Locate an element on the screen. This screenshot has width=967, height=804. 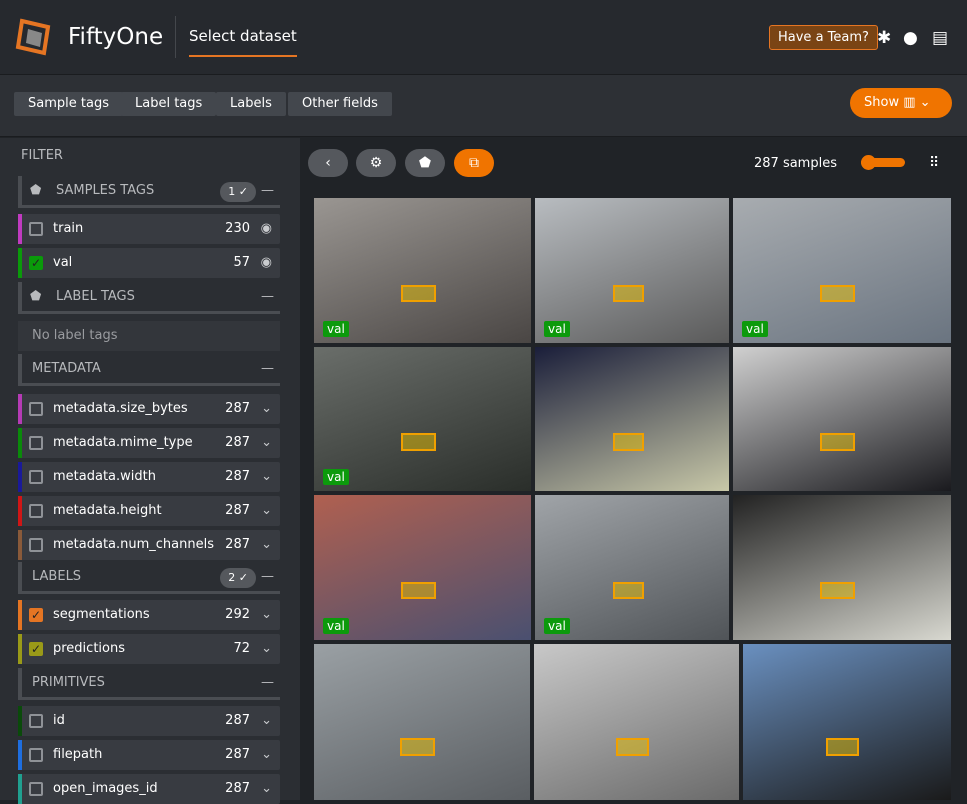
labels-button: Labels is located at coordinates (251, 104).